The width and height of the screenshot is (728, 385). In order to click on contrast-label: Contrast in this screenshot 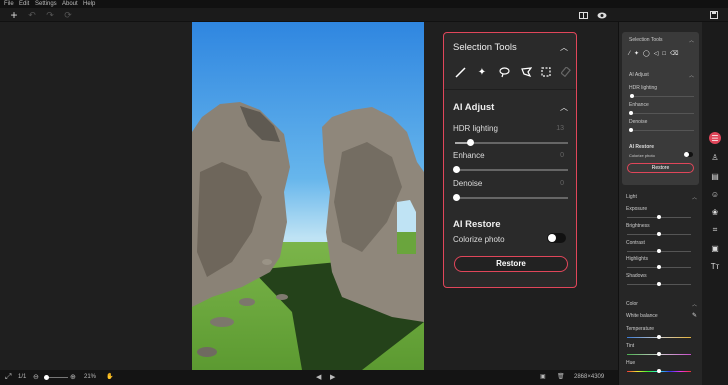, I will do `click(635, 243)`.